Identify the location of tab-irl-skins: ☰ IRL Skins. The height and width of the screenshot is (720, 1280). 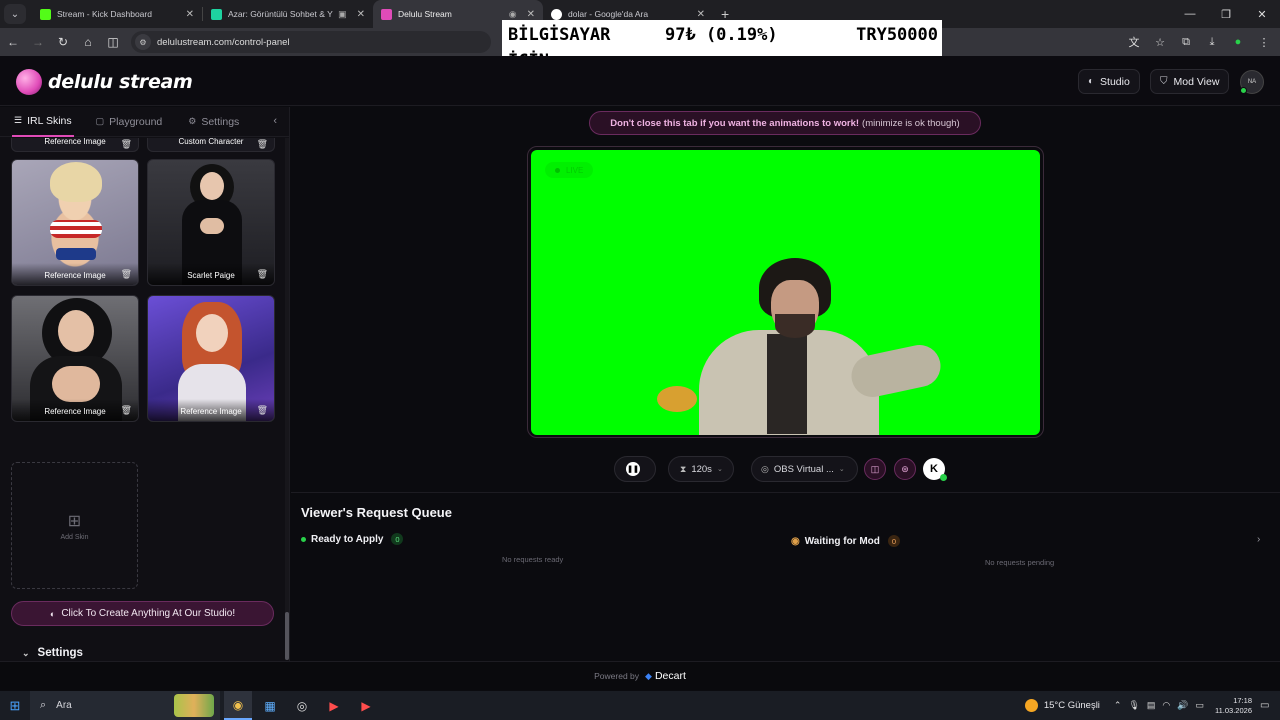
(43, 122).